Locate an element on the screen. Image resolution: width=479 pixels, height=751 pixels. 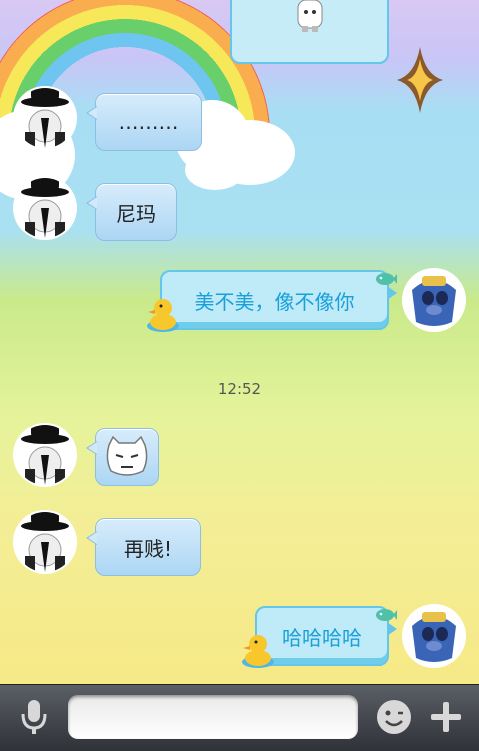
grumpy-face-sticker-icon is located at coordinates (127, 455).